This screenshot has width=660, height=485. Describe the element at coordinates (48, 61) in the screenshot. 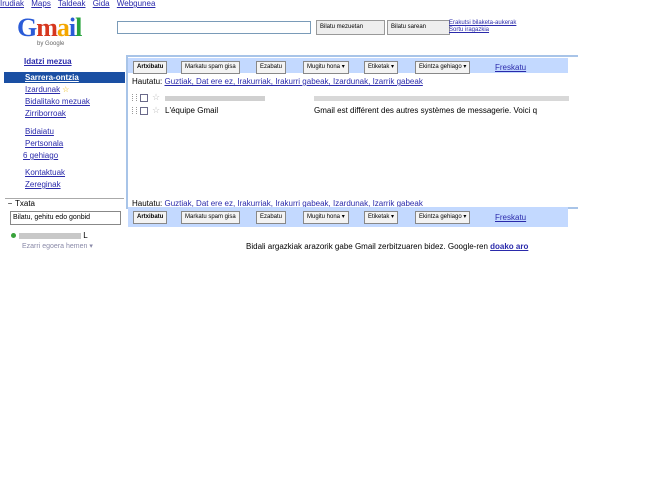

I see `compose-link: Idatzi mezua` at that location.